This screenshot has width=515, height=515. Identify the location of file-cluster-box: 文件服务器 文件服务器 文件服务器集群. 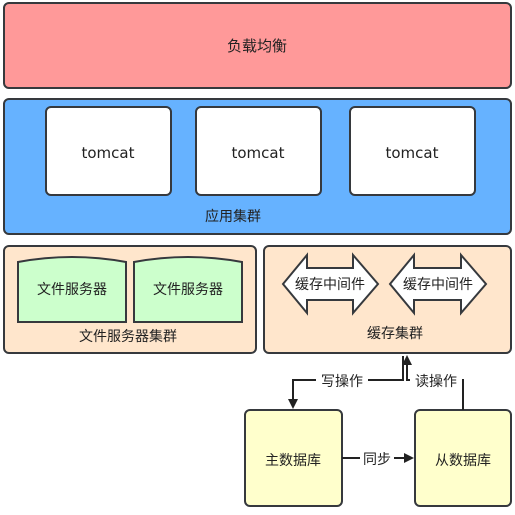
(130, 299).